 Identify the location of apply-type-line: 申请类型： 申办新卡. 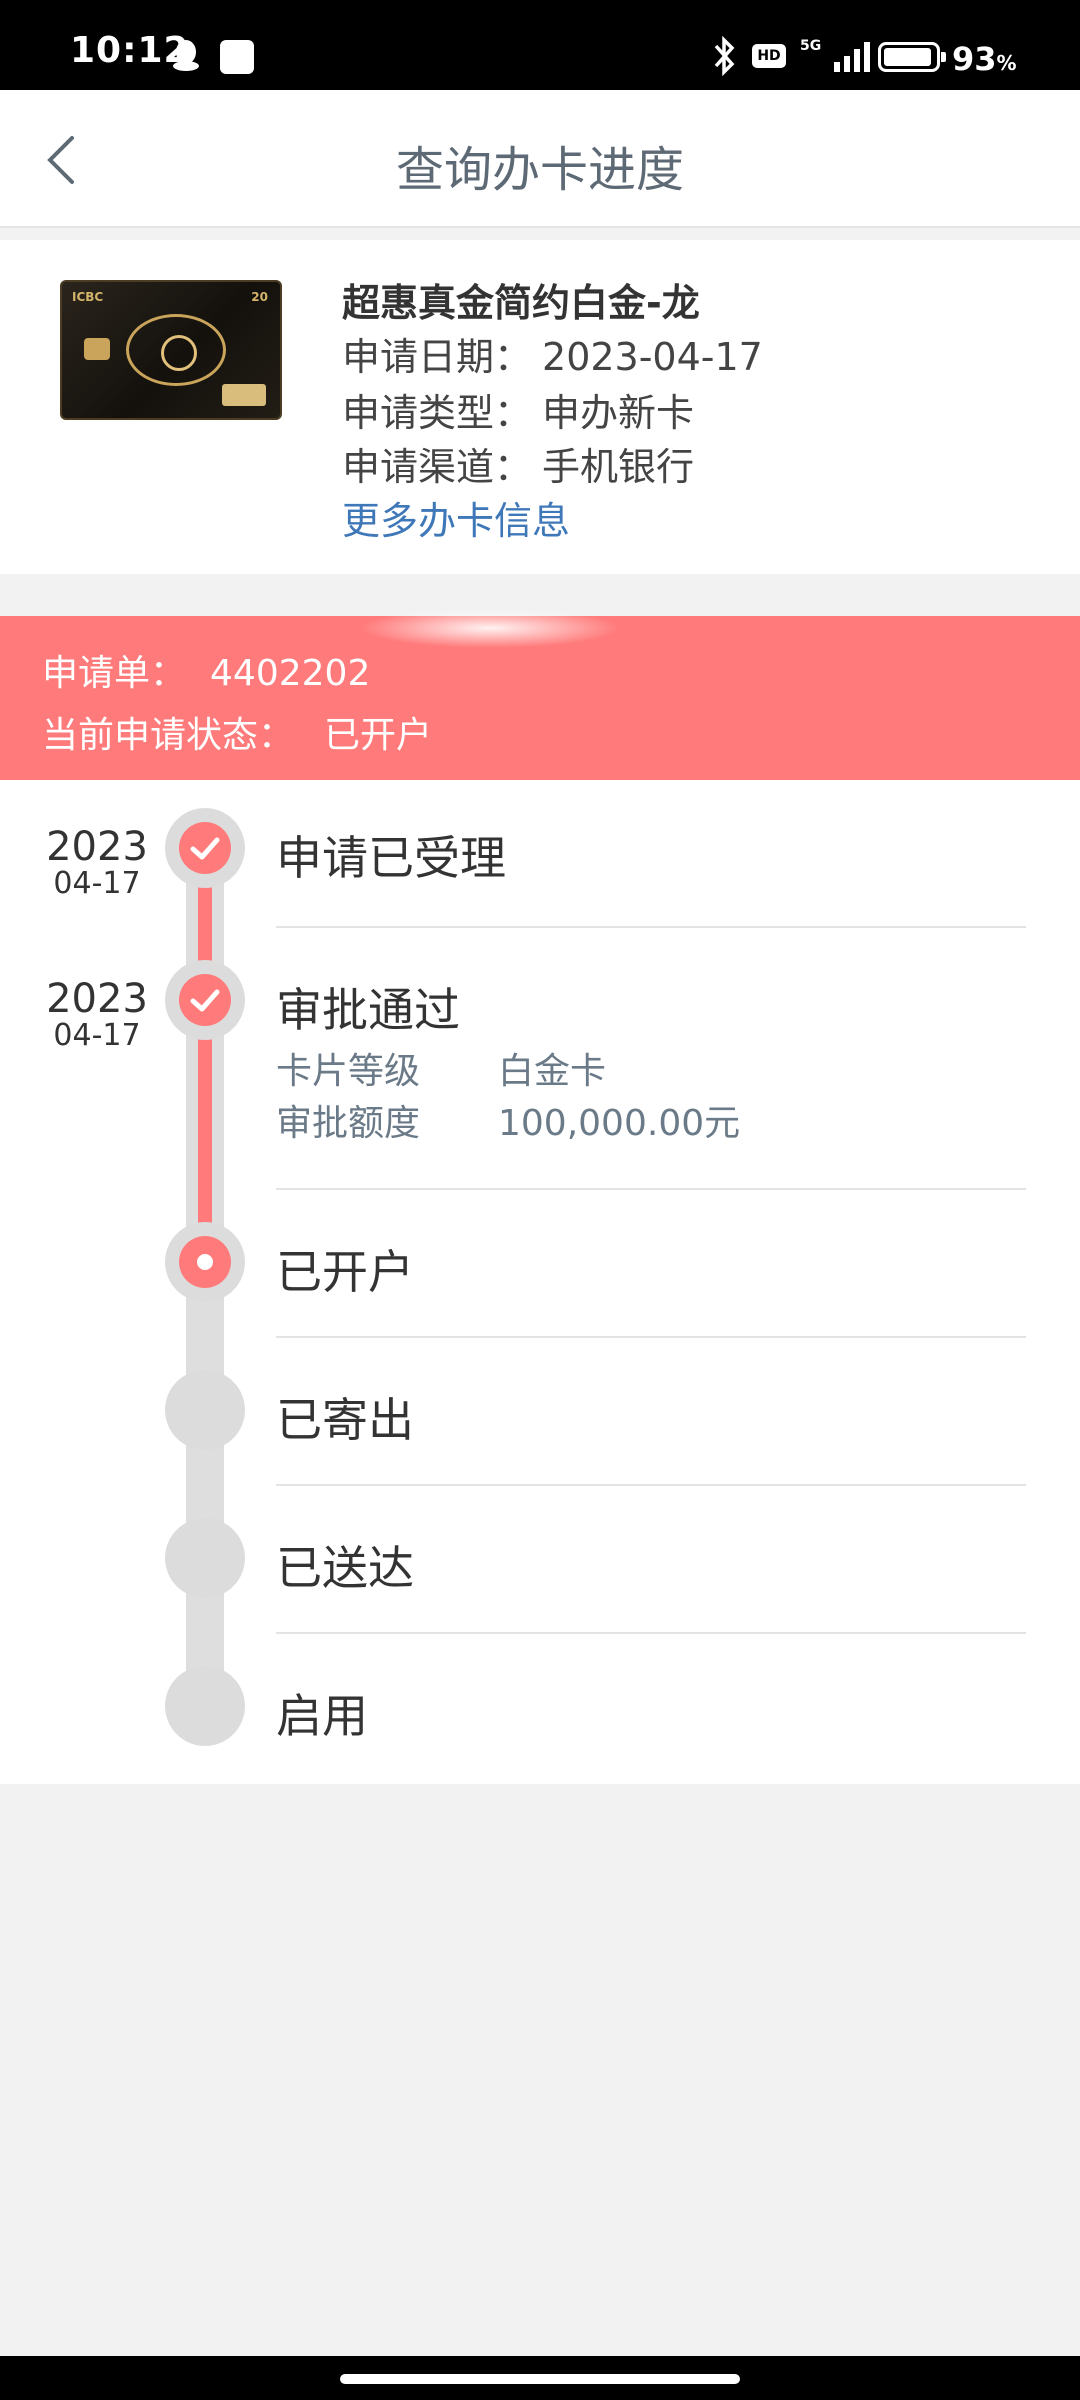
(518, 409).